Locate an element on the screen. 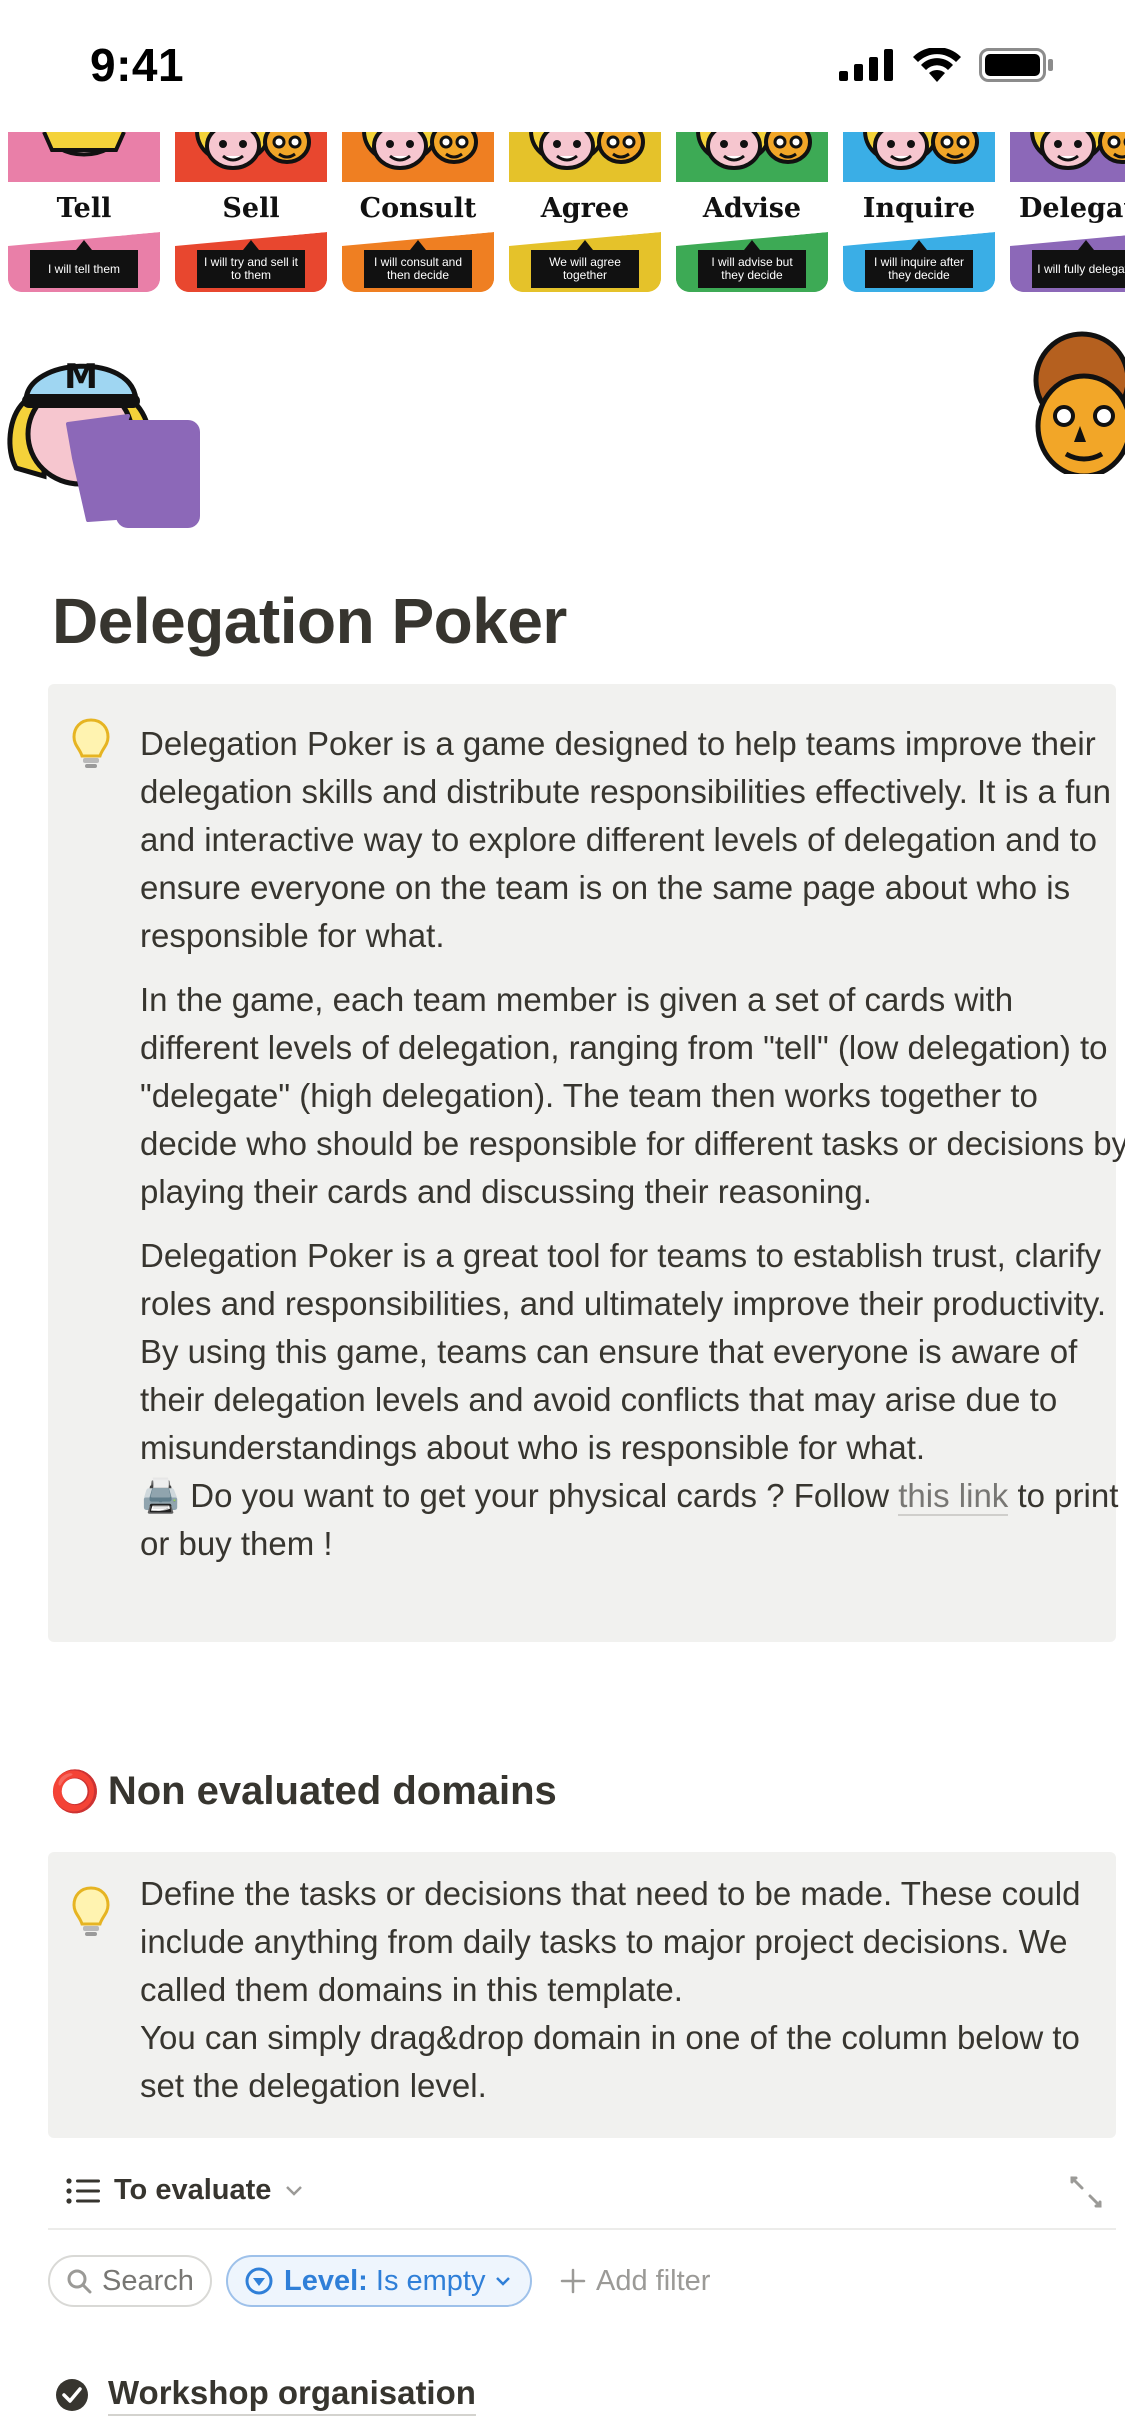  status-bar: 9:41 is located at coordinates (562, 66).